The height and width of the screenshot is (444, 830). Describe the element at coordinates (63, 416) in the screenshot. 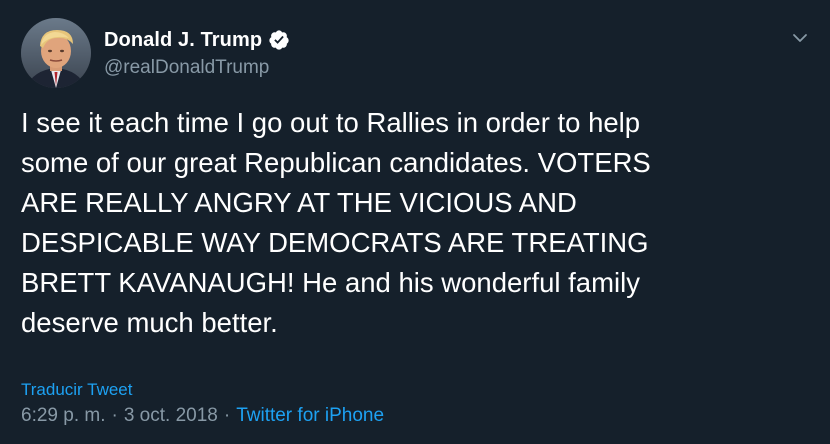

I see `tweet-time: 6:29 p. m.` at that location.